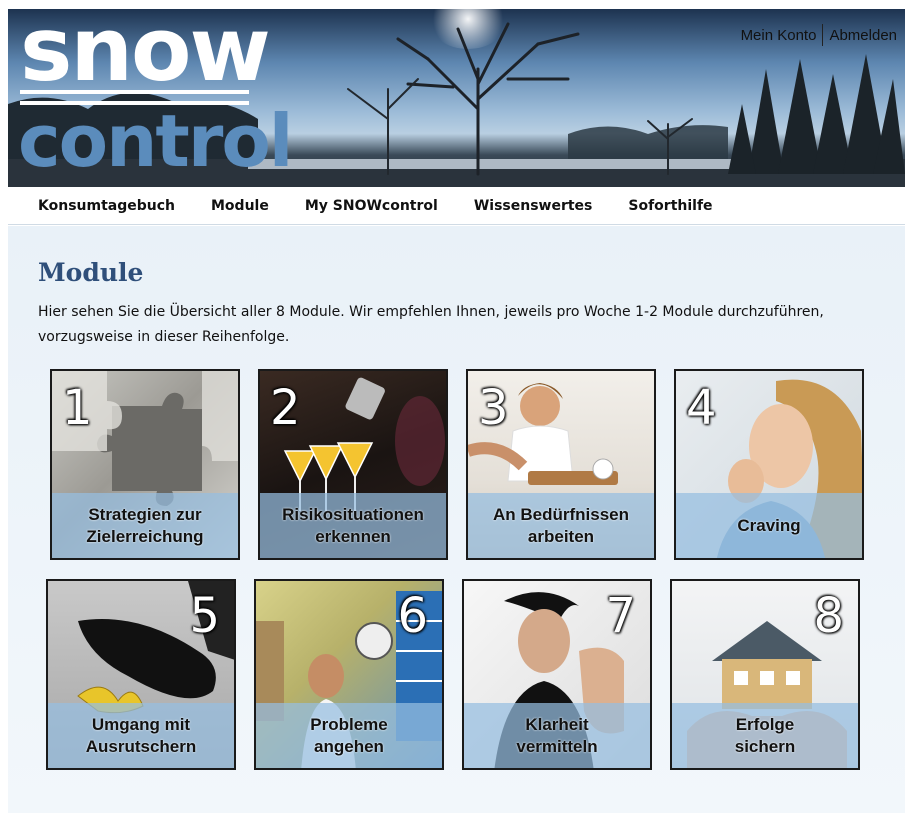  Describe the element at coordinates (412, 616) in the screenshot. I see `module-number: 6` at that location.